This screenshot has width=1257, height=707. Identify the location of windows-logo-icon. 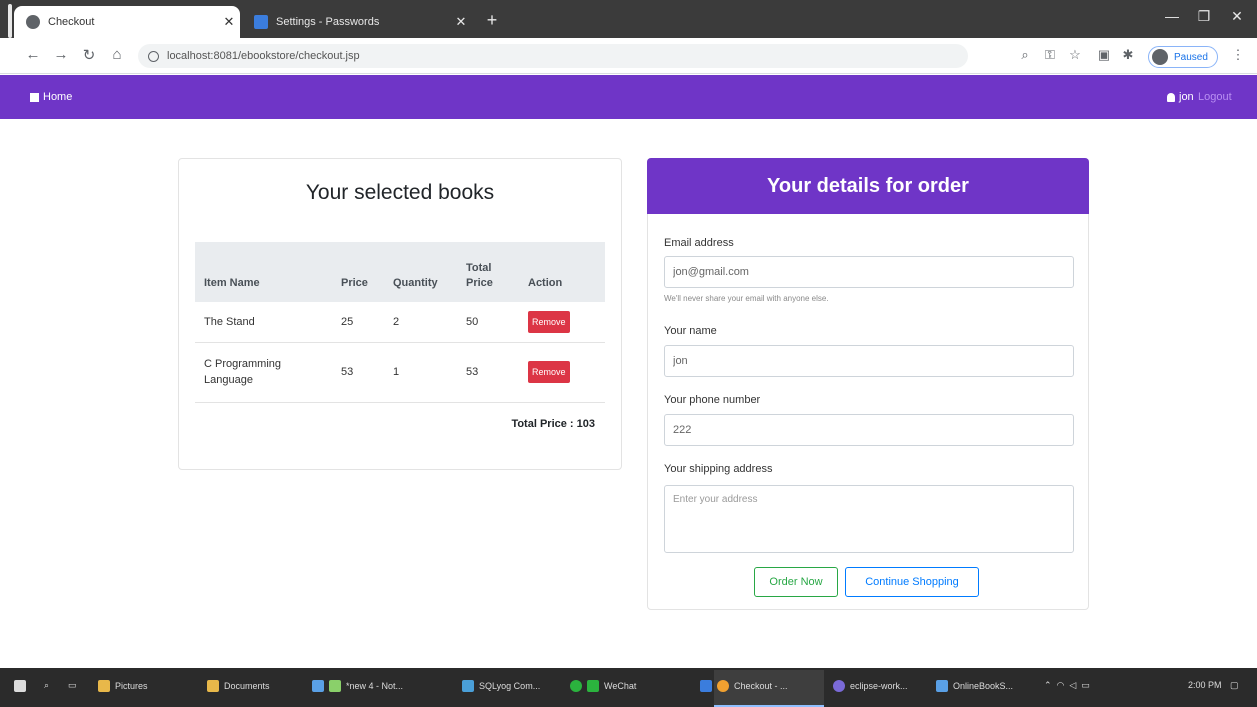
(20, 686).